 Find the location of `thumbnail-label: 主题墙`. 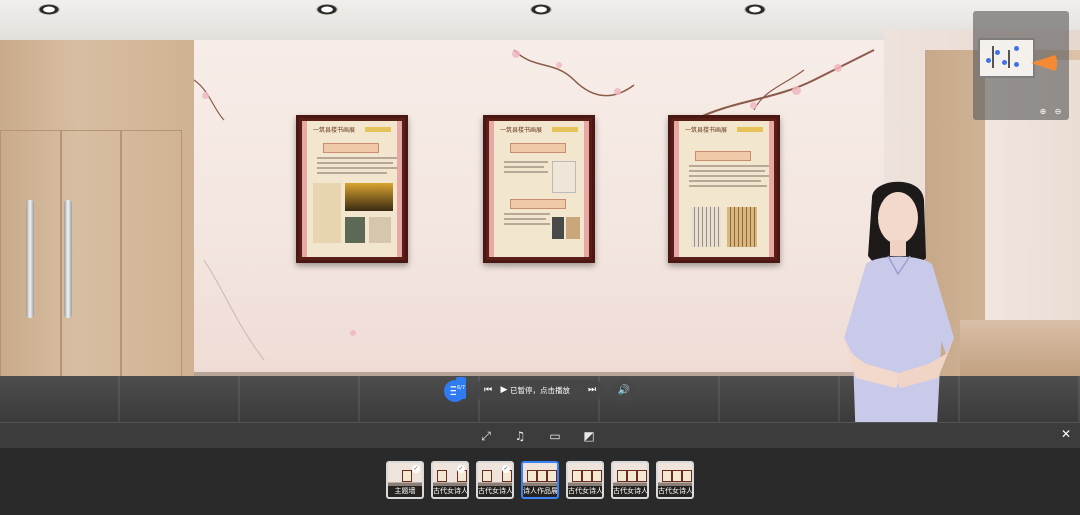

thumbnail-label: 主题墙 is located at coordinates (405, 491).